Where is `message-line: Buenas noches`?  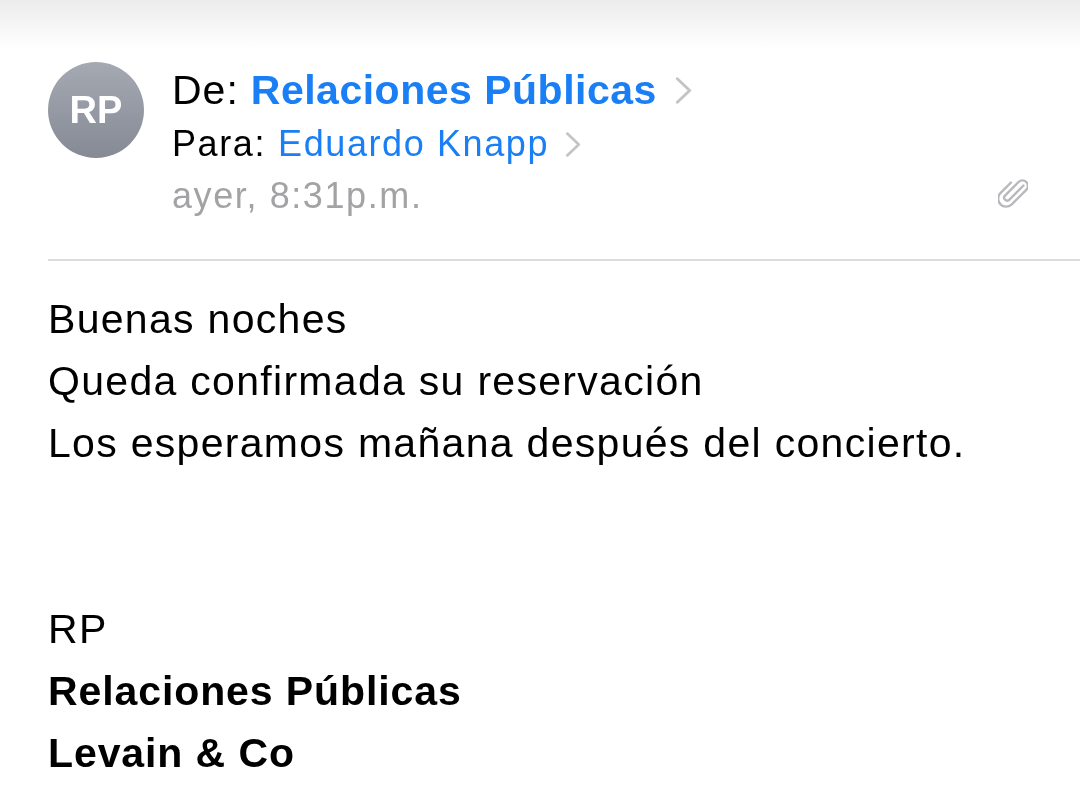 message-line: Buenas noches is located at coordinates (198, 319).